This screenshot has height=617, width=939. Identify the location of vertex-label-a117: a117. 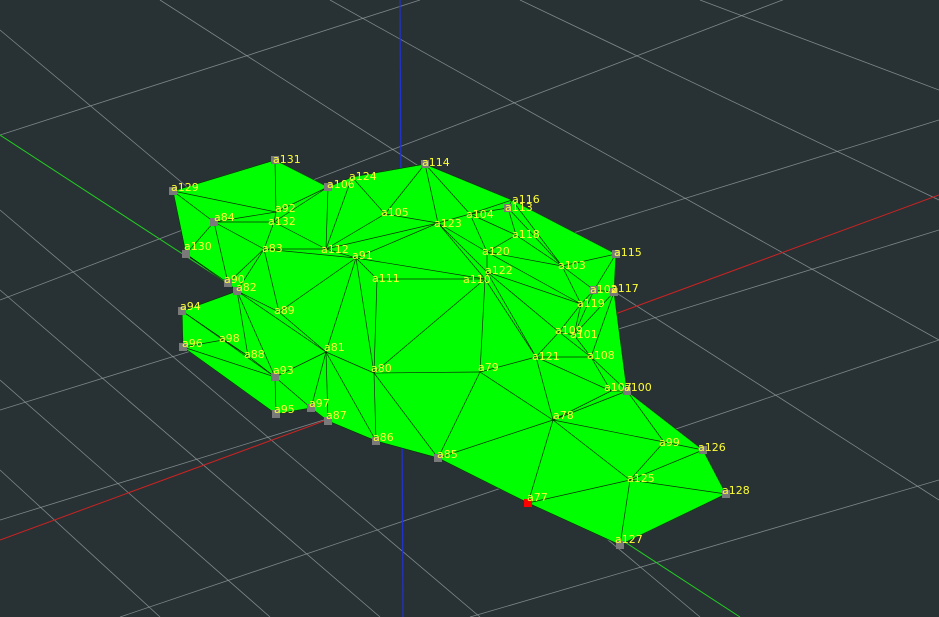
(625, 288).